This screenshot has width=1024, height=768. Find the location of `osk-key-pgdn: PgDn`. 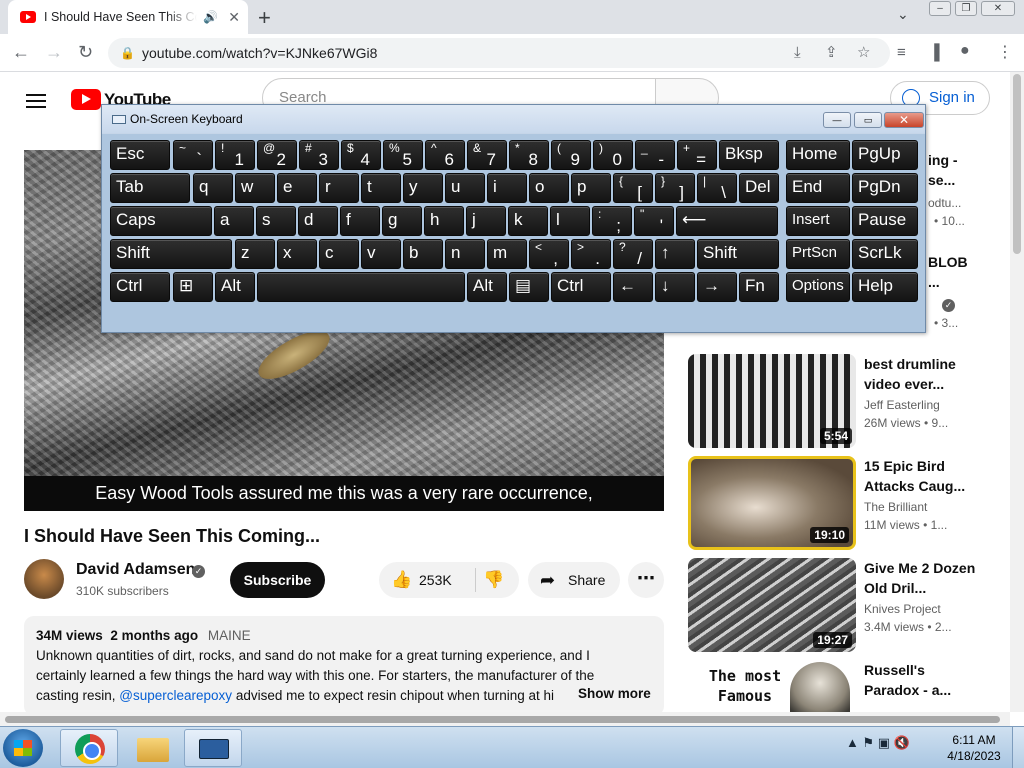

osk-key-pgdn: PgDn is located at coordinates (885, 188).